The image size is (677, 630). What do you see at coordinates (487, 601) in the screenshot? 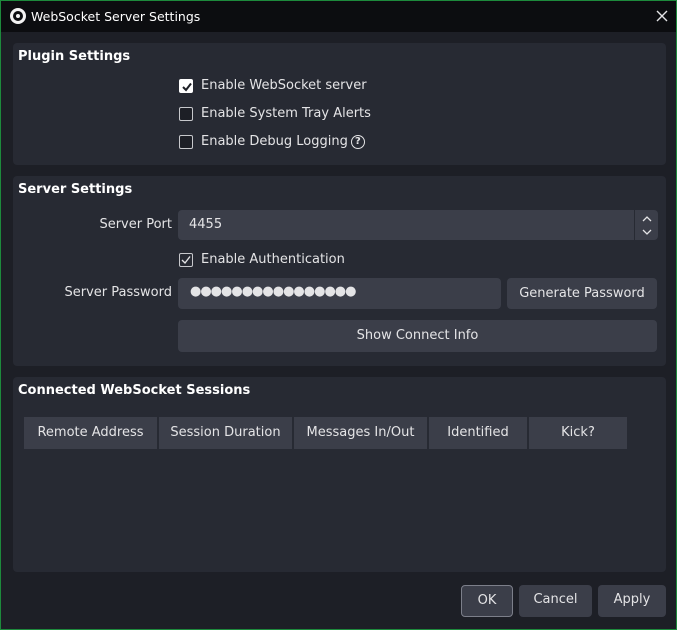
I see `ok-button: OK` at bounding box center [487, 601].